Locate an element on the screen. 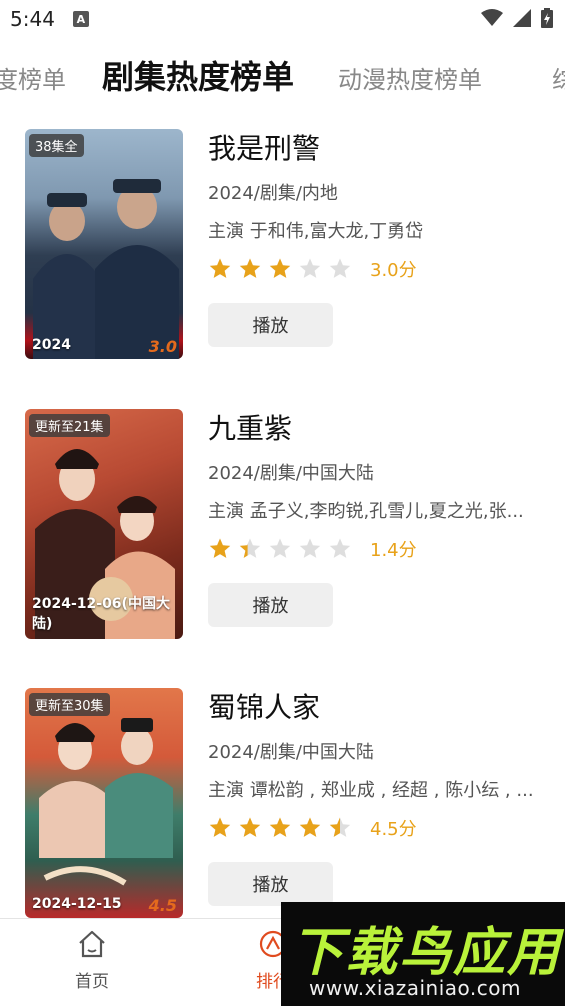 The width and height of the screenshot is (565, 1006). item-title: 我是刑警 is located at coordinates (375, 149).